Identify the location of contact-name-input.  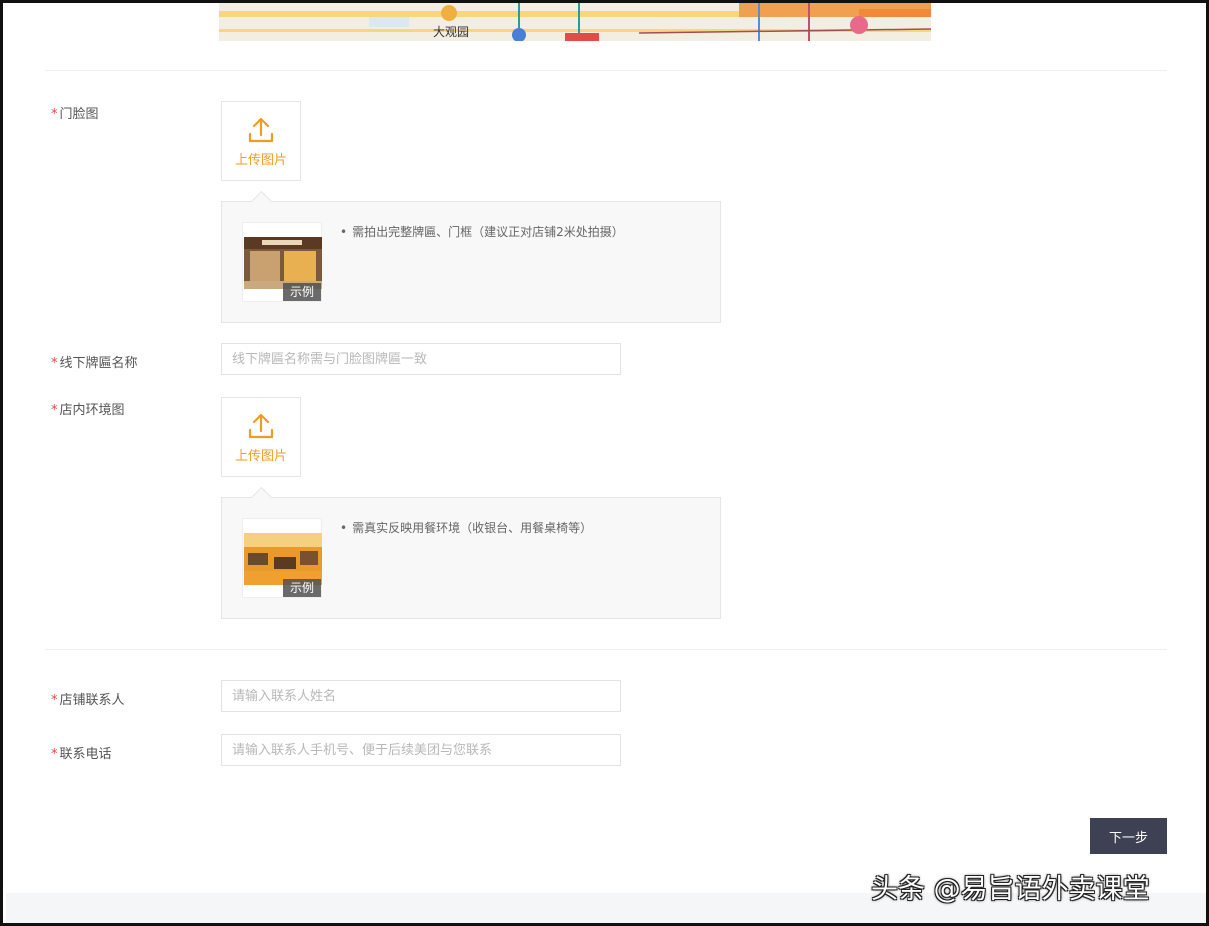
(421, 696).